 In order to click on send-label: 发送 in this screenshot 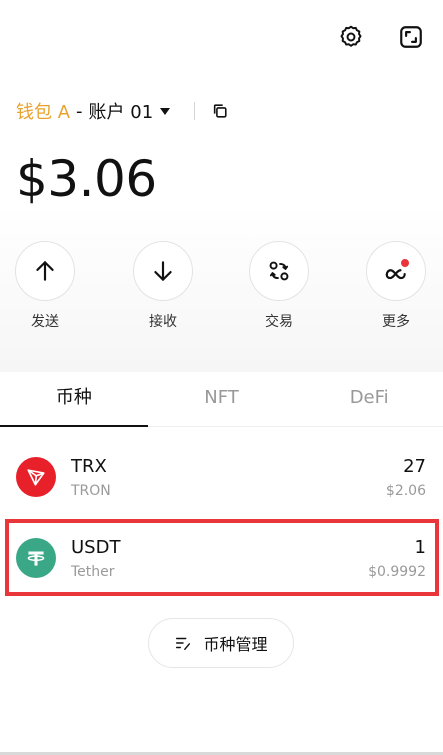, I will do `click(45, 322)`.